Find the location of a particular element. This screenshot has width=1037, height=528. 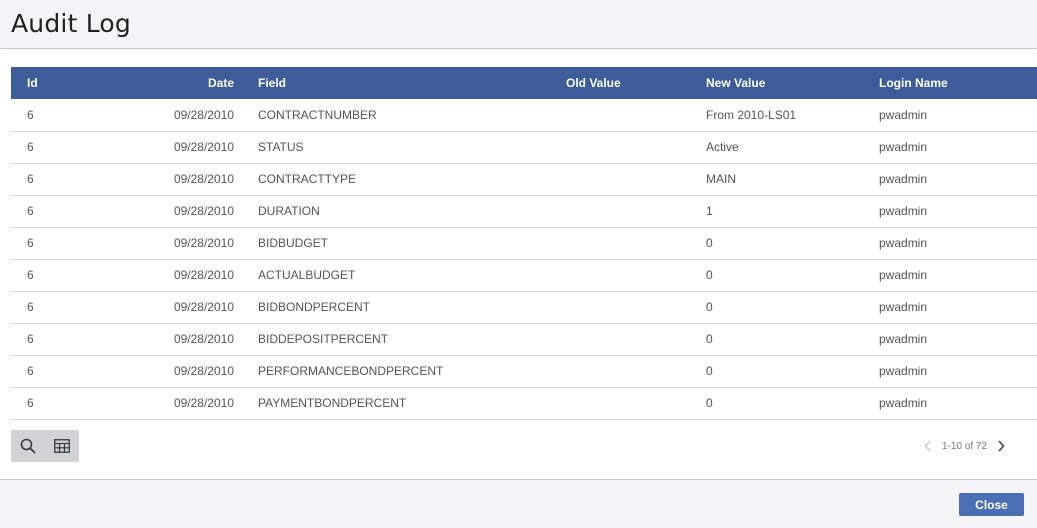

cell-field: STATUS is located at coordinates (281, 147).